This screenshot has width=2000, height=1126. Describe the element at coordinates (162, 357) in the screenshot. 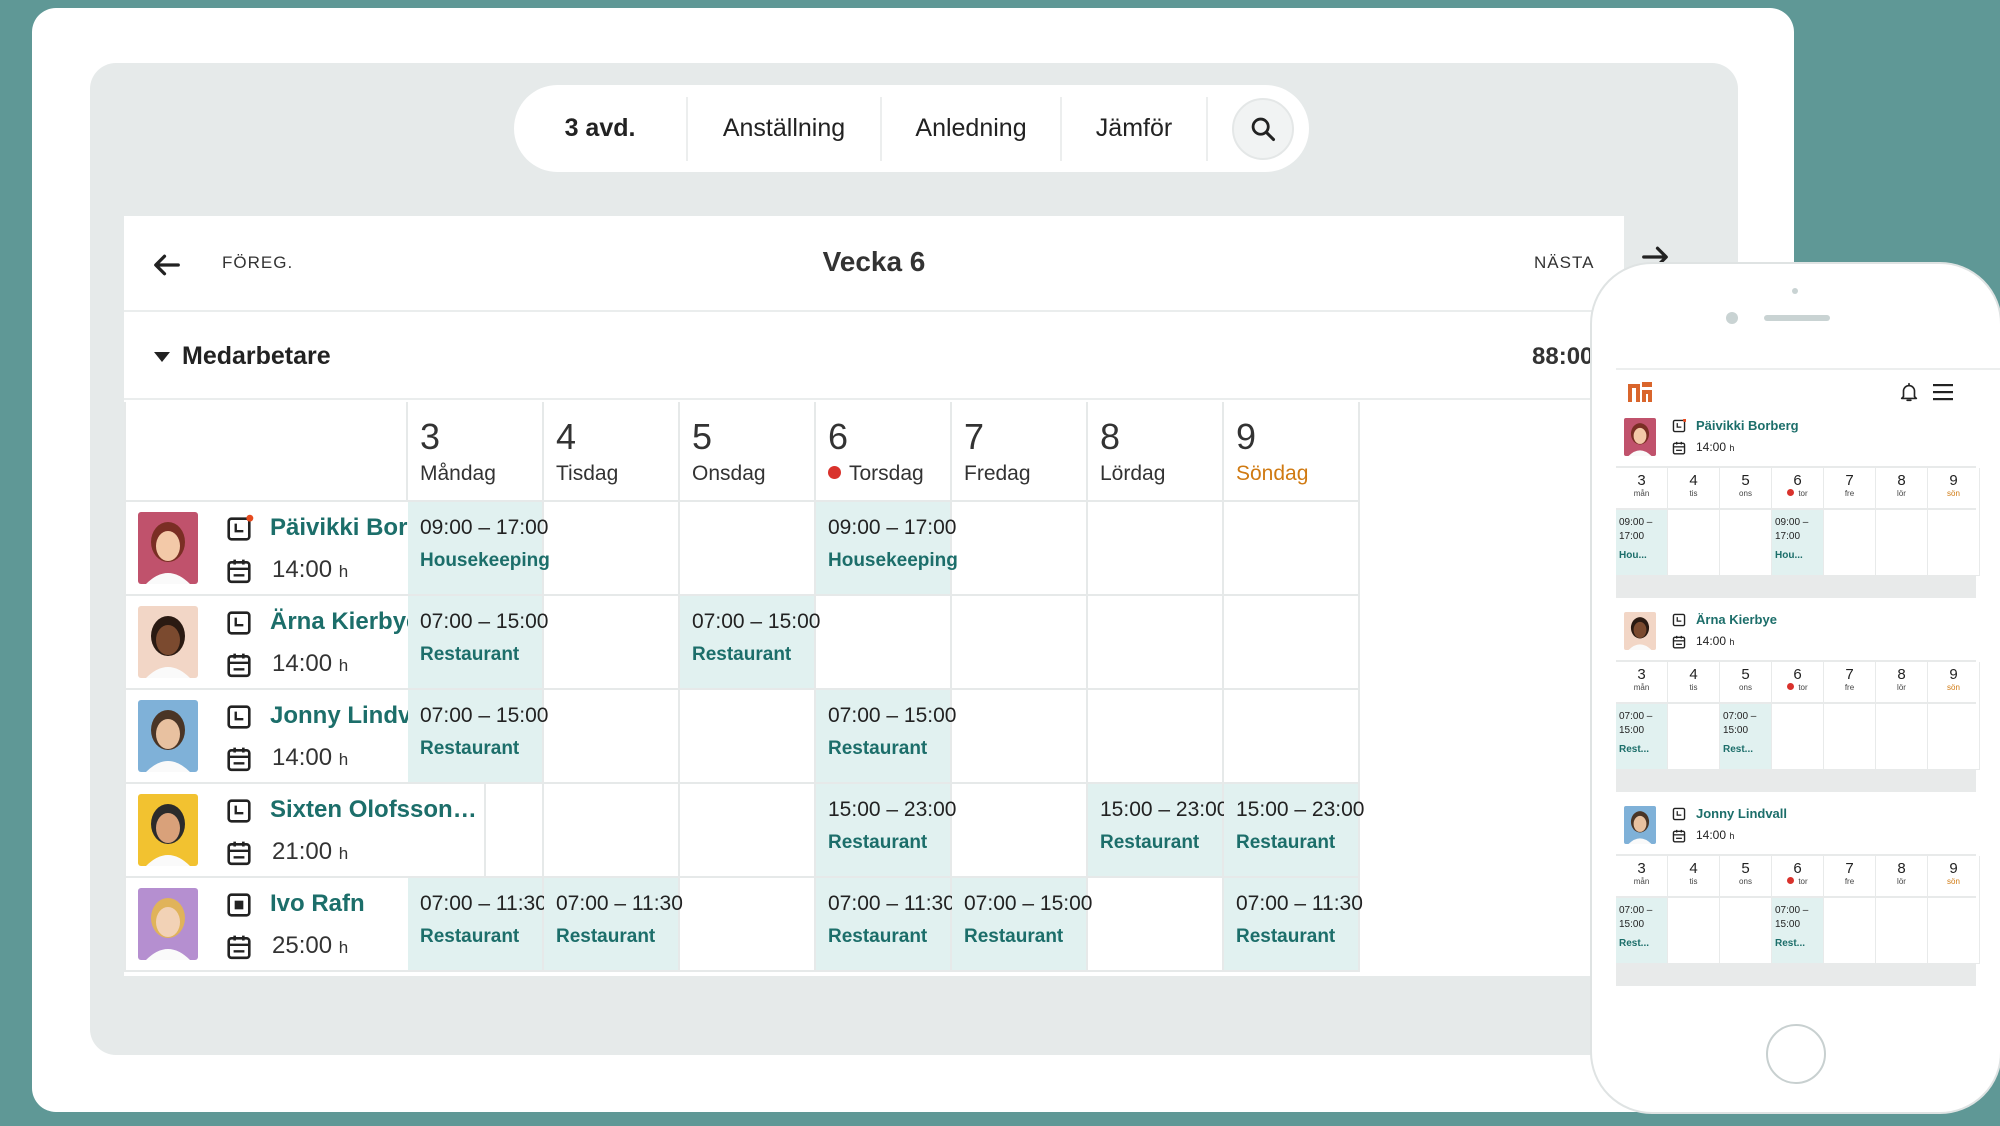

I see `caret-down-icon` at that location.